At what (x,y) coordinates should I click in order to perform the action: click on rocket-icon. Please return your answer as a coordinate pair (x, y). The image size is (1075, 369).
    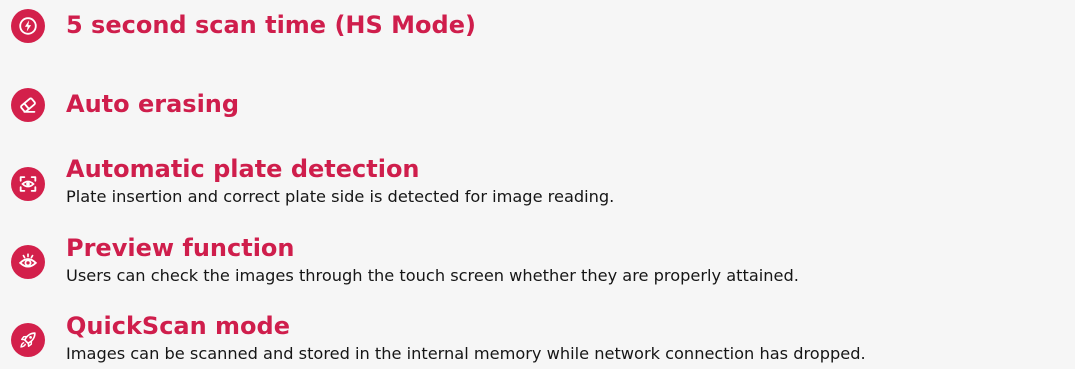
    Looking at the image, I should click on (28, 340).